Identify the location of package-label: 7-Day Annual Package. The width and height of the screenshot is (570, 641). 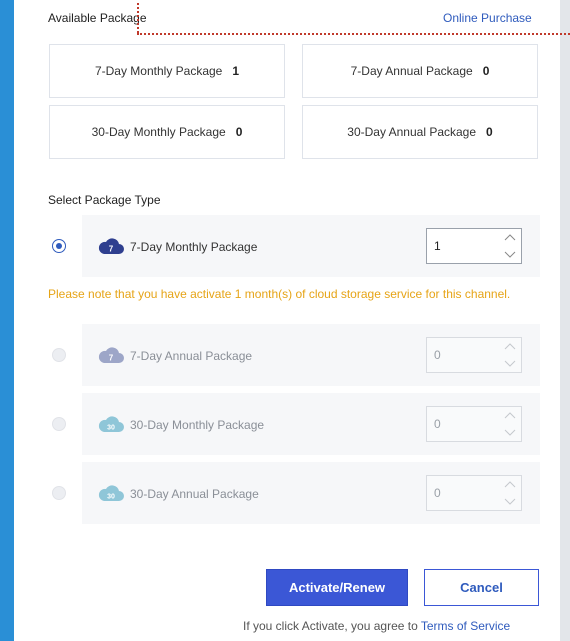
(411, 71).